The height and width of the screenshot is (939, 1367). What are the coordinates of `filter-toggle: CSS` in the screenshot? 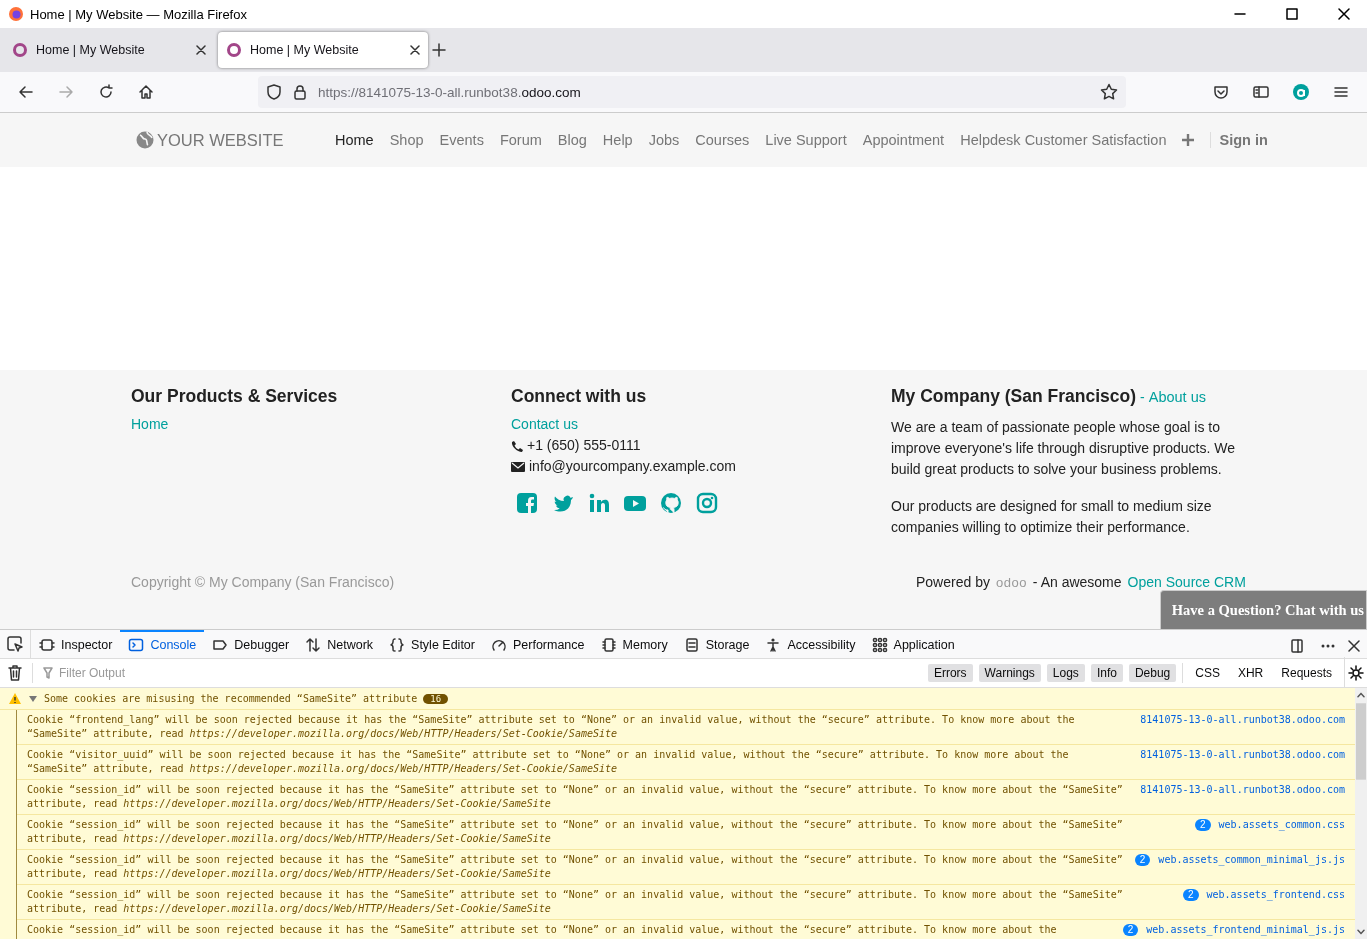 It's located at (1207, 673).